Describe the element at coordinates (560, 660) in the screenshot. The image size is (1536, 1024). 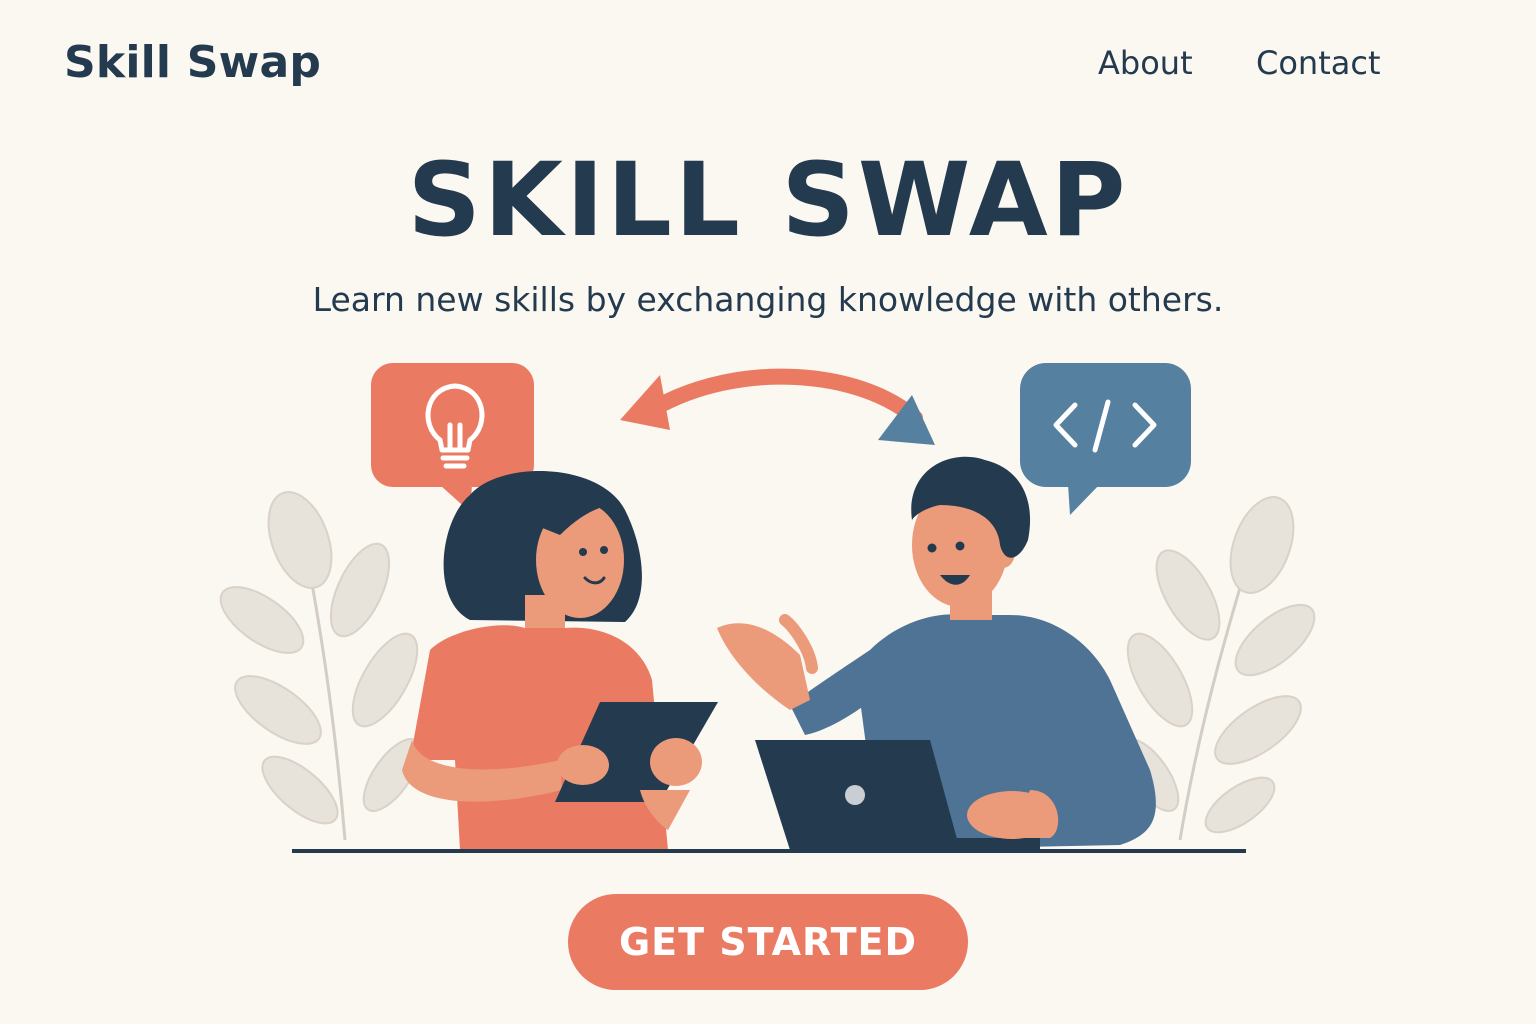
I see `woman-figure` at that location.